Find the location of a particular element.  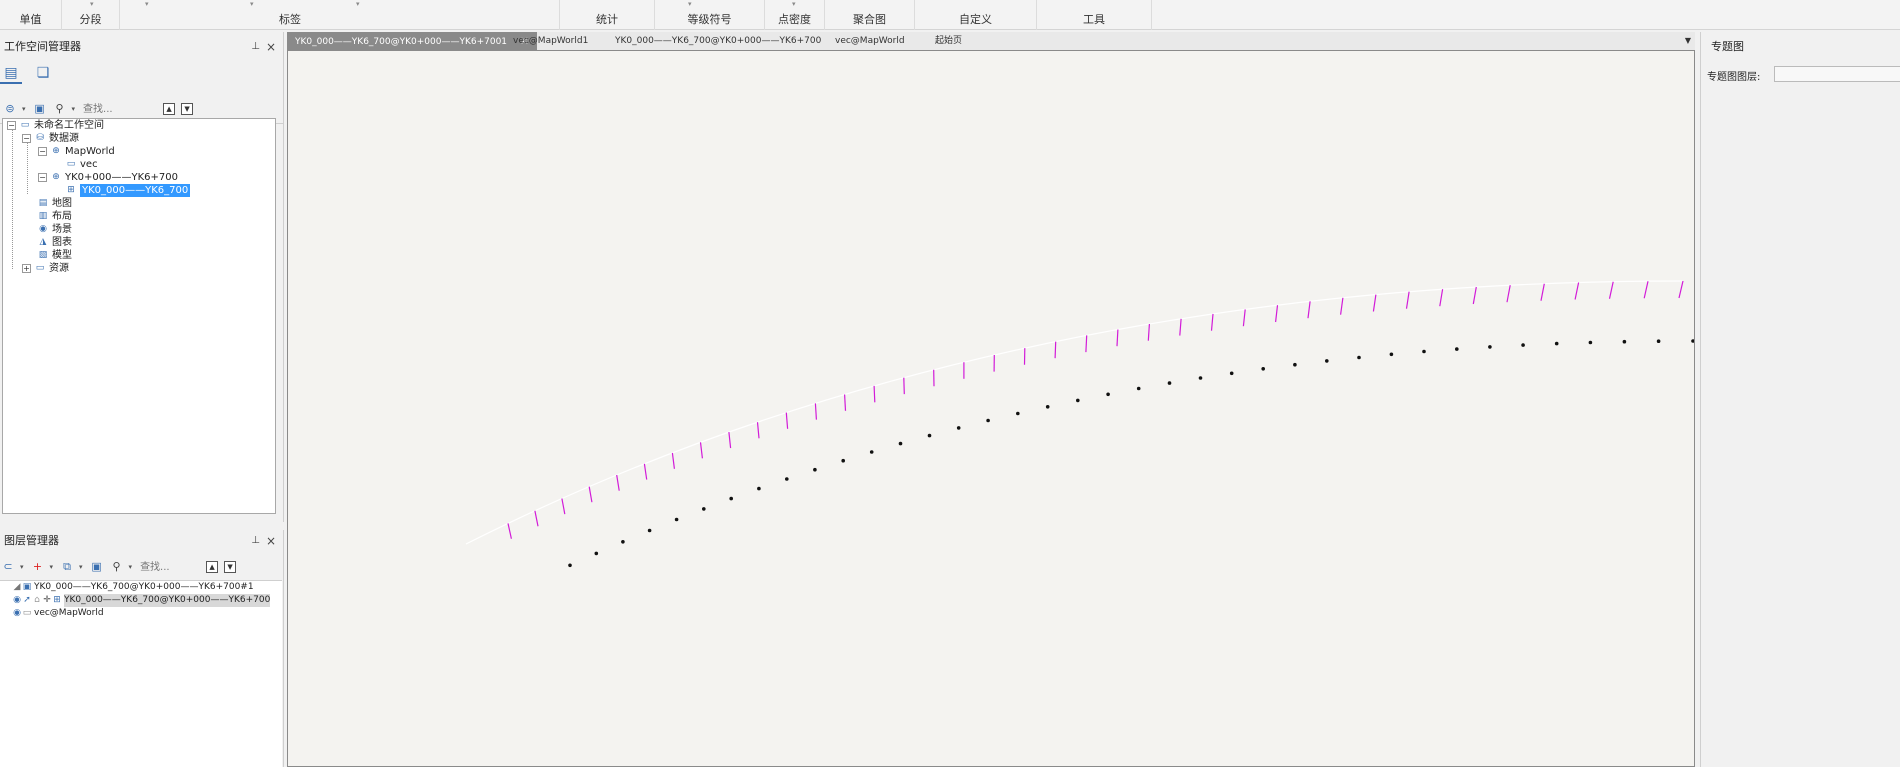

tree-item-vec: ▭ vec is located at coordinates (81, 164).